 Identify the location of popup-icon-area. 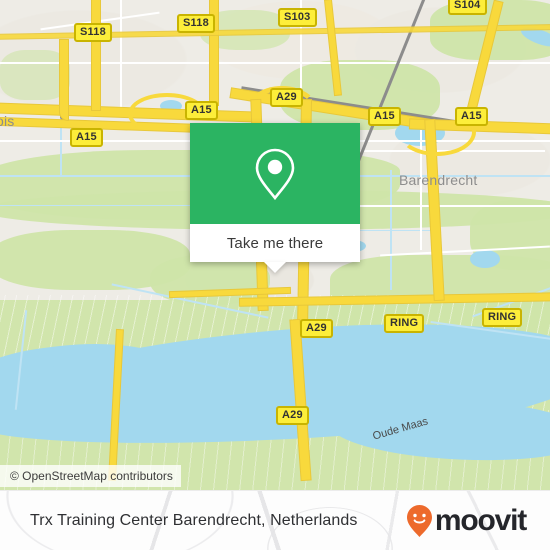
(275, 173).